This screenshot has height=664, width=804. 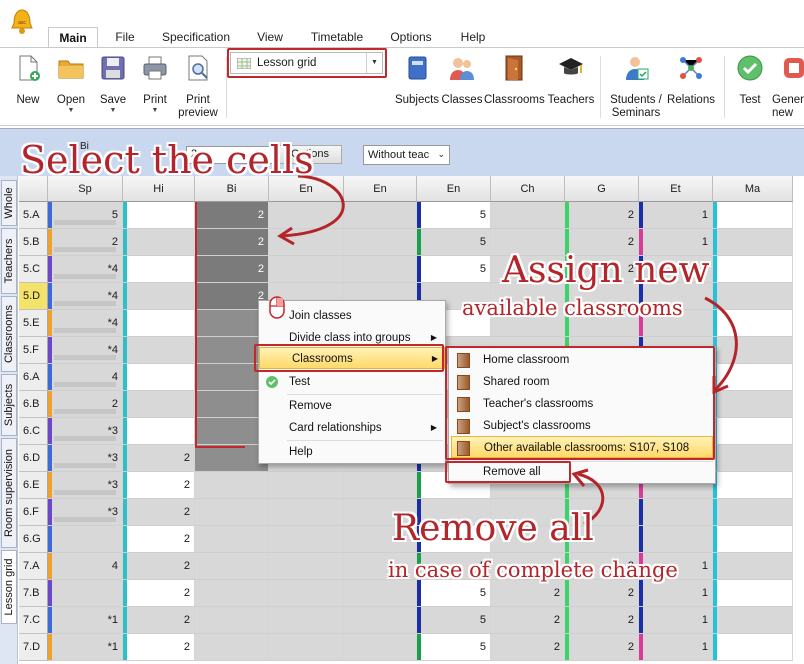 I want to click on column-header: G, so click(x=602, y=189).